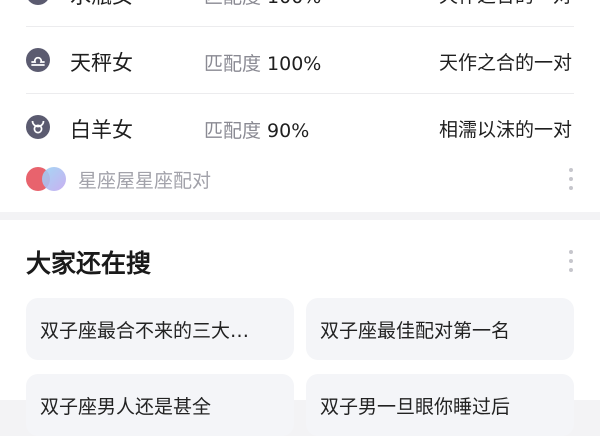  I want to click on search-chip: 双子男一旦眼你睡过后, so click(440, 405).